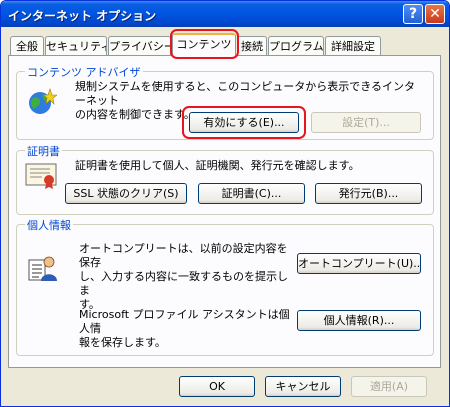 Image resolution: width=450 pixels, height=407 pixels. Describe the element at coordinates (84, 72) in the screenshot. I see `content-advisor-legend: コンテンツ アドバイザ` at that location.